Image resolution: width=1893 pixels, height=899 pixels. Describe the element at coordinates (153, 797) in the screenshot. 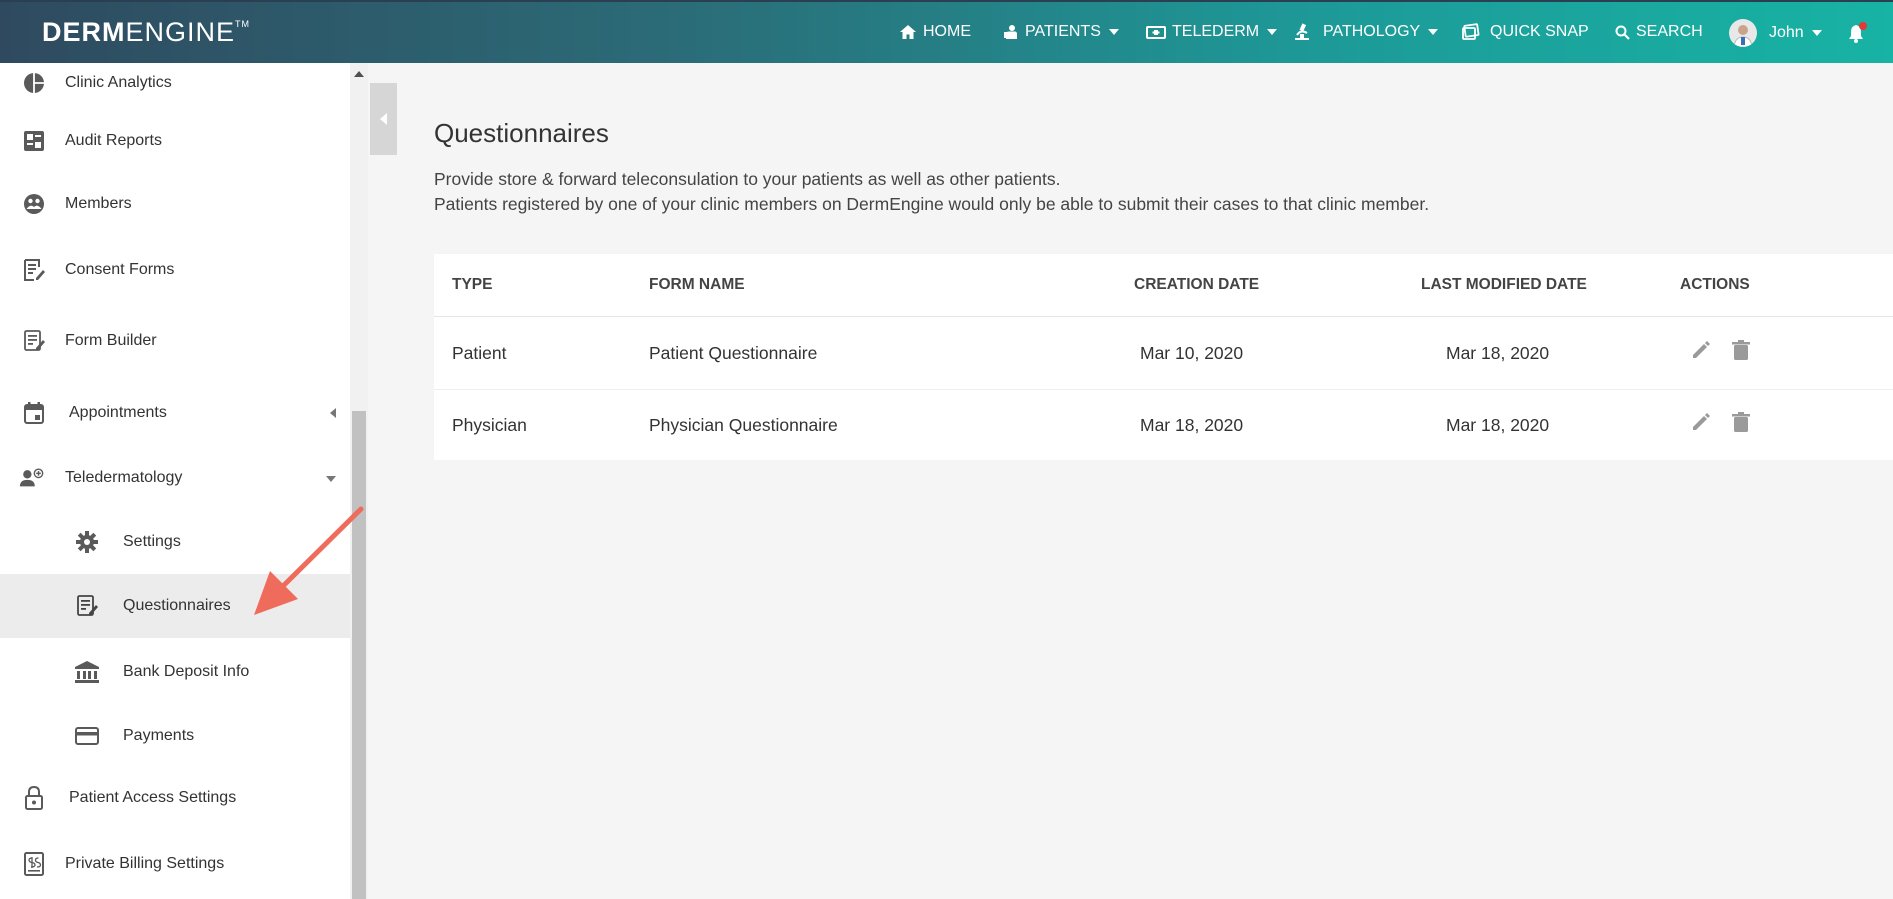

I see `sidebar-item-label: Patient Access Settings` at that location.